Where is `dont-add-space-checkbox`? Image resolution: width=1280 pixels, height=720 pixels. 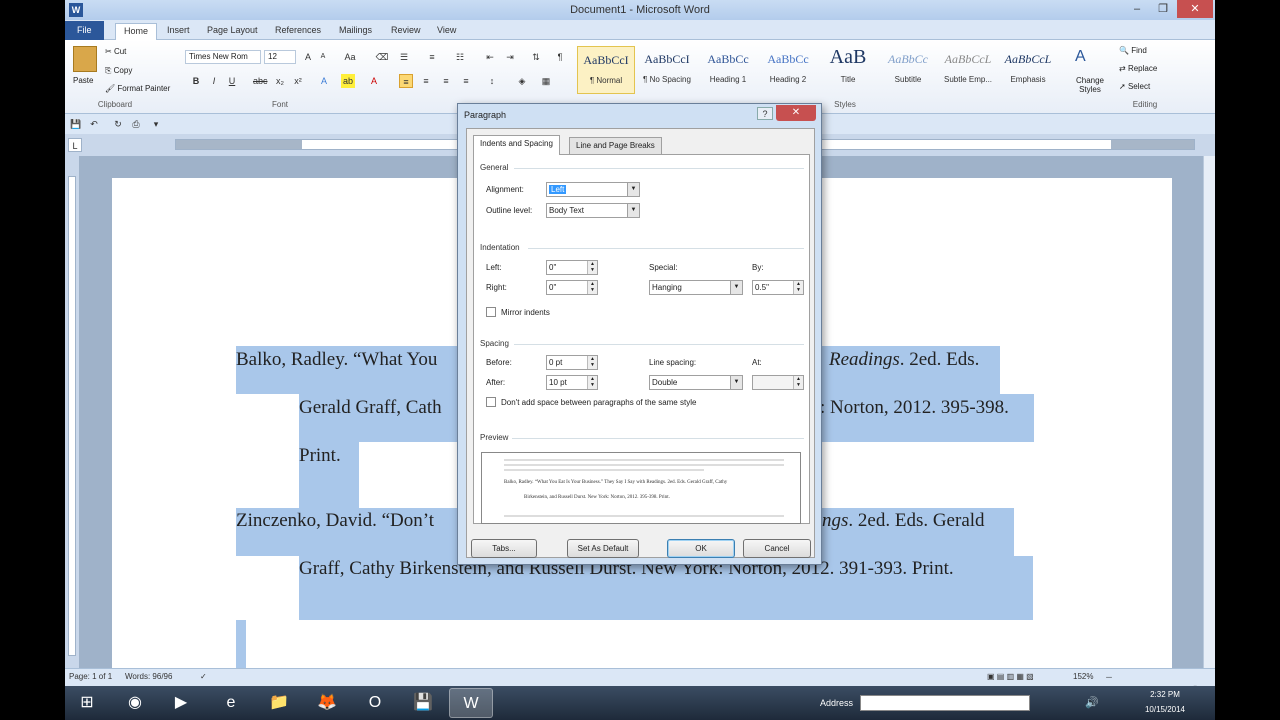 dont-add-space-checkbox is located at coordinates (491, 402).